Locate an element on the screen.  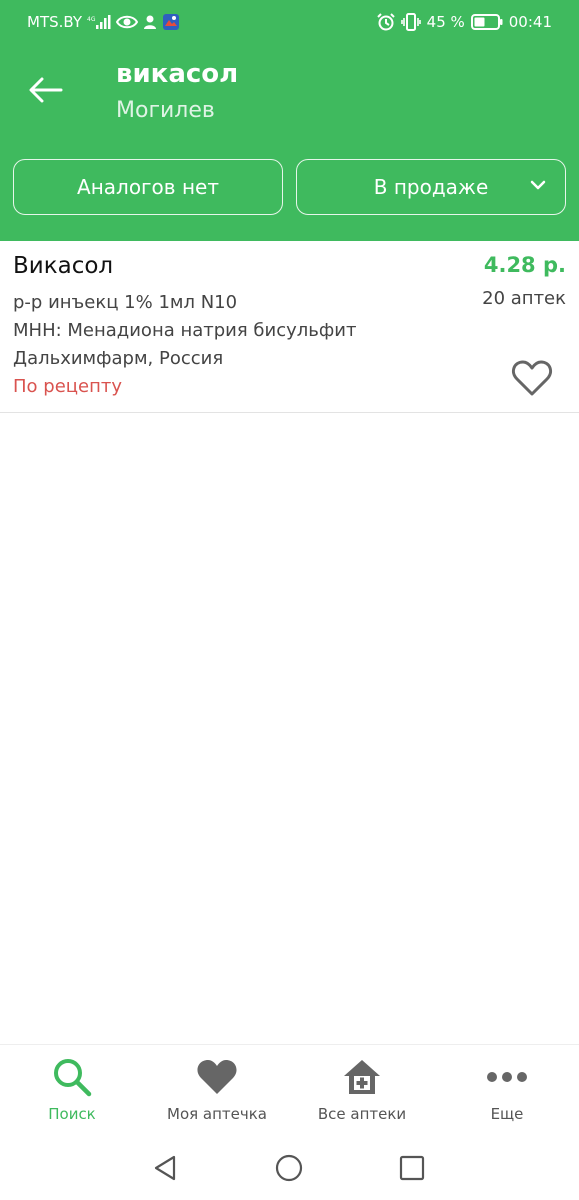
clock: 00:41 is located at coordinates (530, 22).